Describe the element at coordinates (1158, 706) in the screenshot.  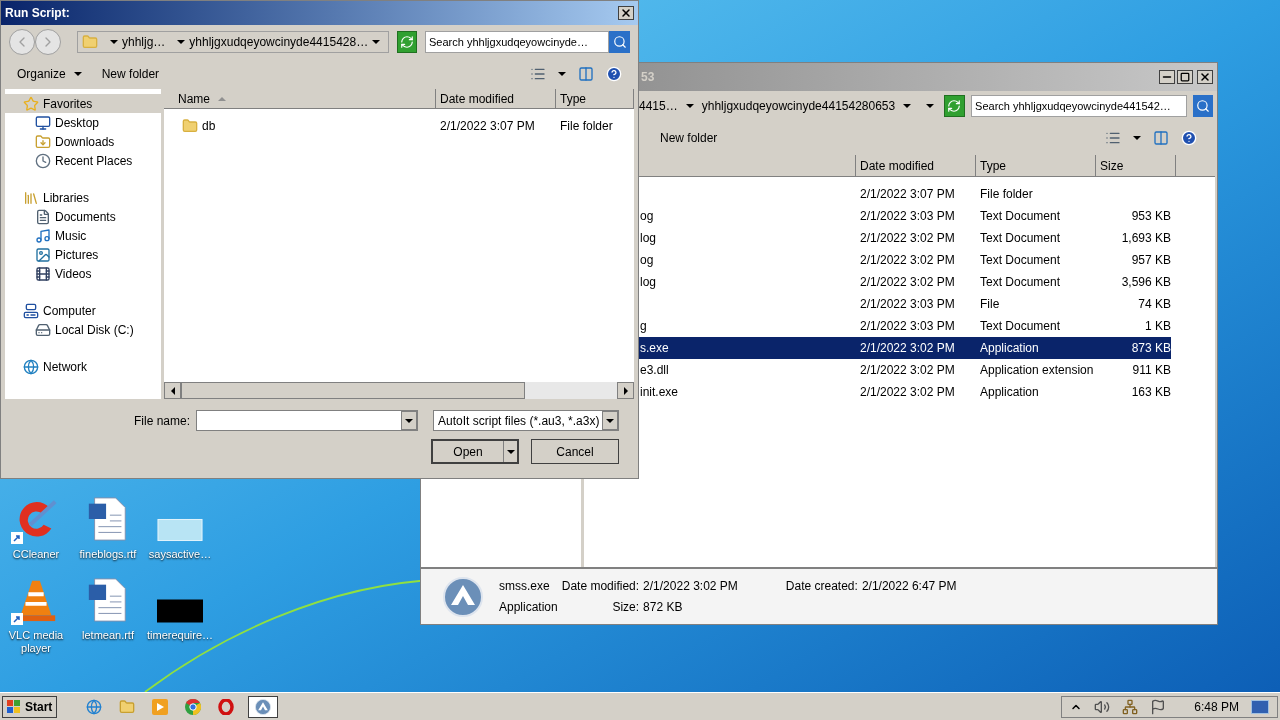
I see `flag-icon` at that location.